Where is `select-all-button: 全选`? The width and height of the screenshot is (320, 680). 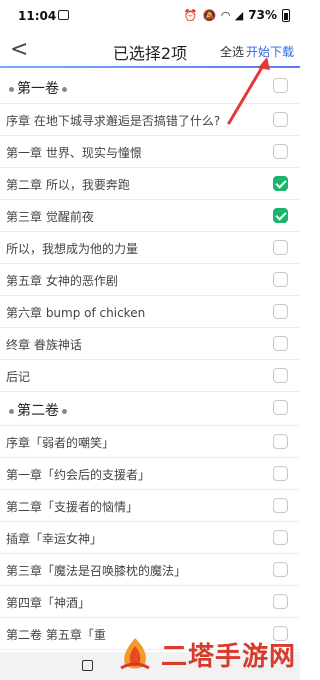 select-all-button: 全选 is located at coordinates (232, 51).